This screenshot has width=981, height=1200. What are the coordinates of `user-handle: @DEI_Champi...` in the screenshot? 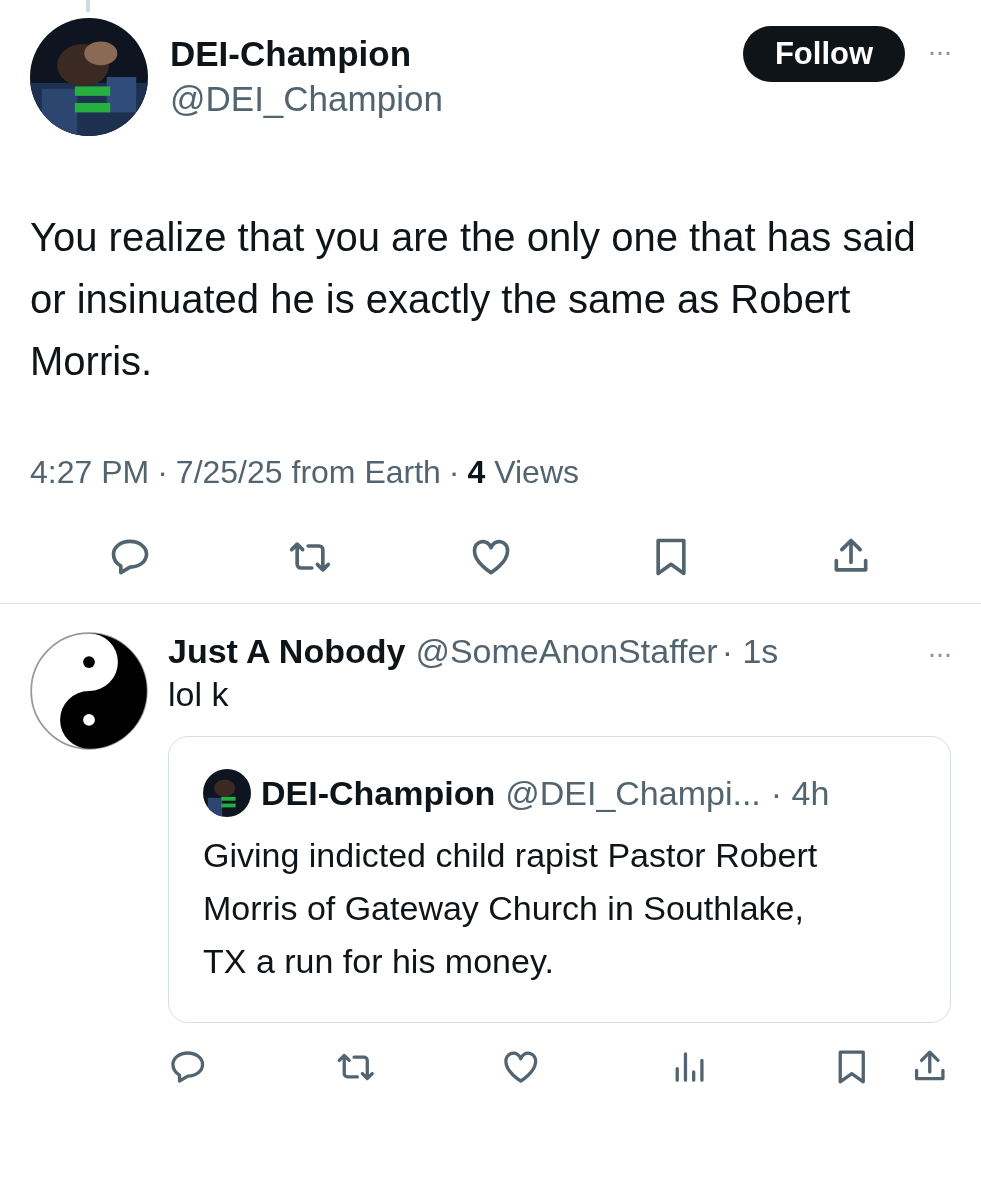 It's located at (633, 793).